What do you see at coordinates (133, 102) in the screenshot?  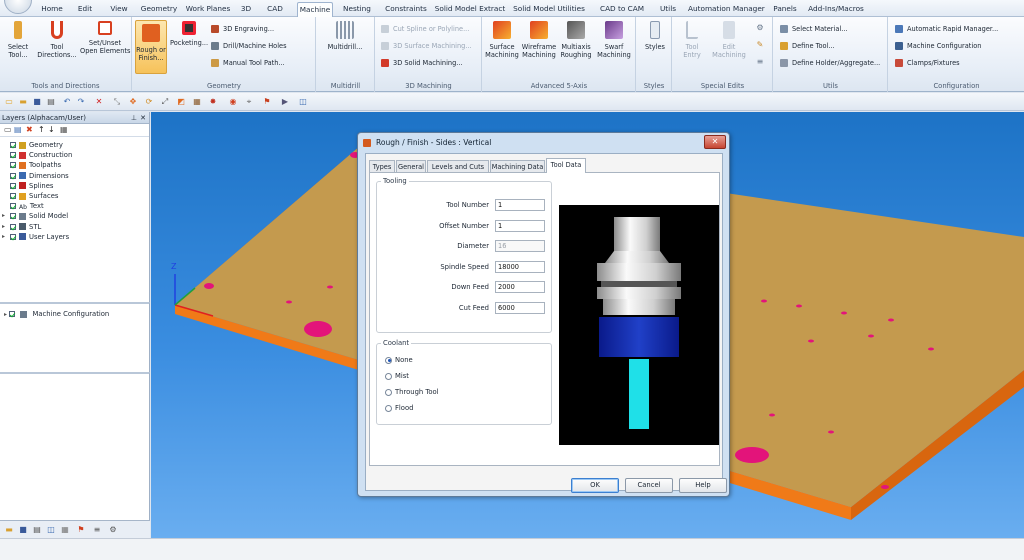 I see `move-icon: ✥` at bounding box center [133, 102].